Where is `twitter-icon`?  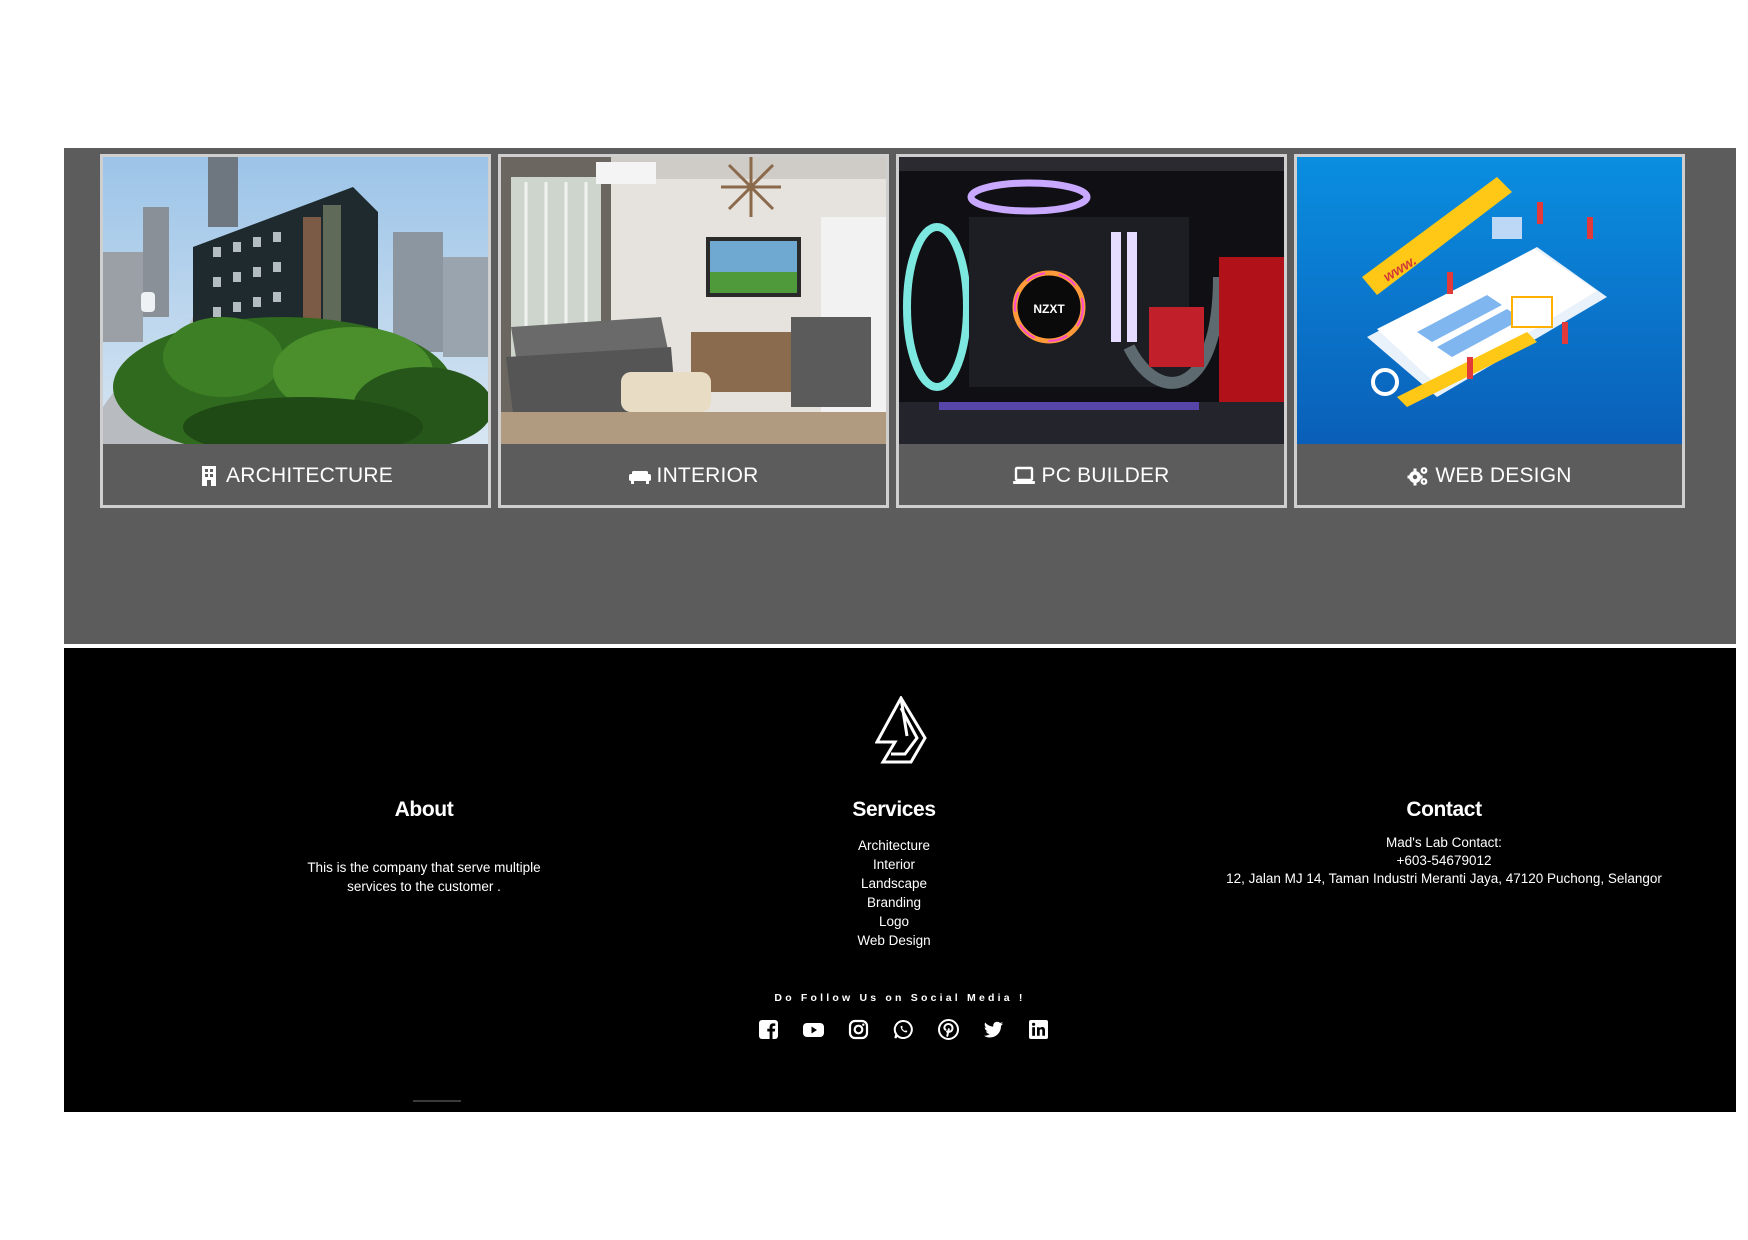 twitter-icon is located at coordinates (993, 1029).